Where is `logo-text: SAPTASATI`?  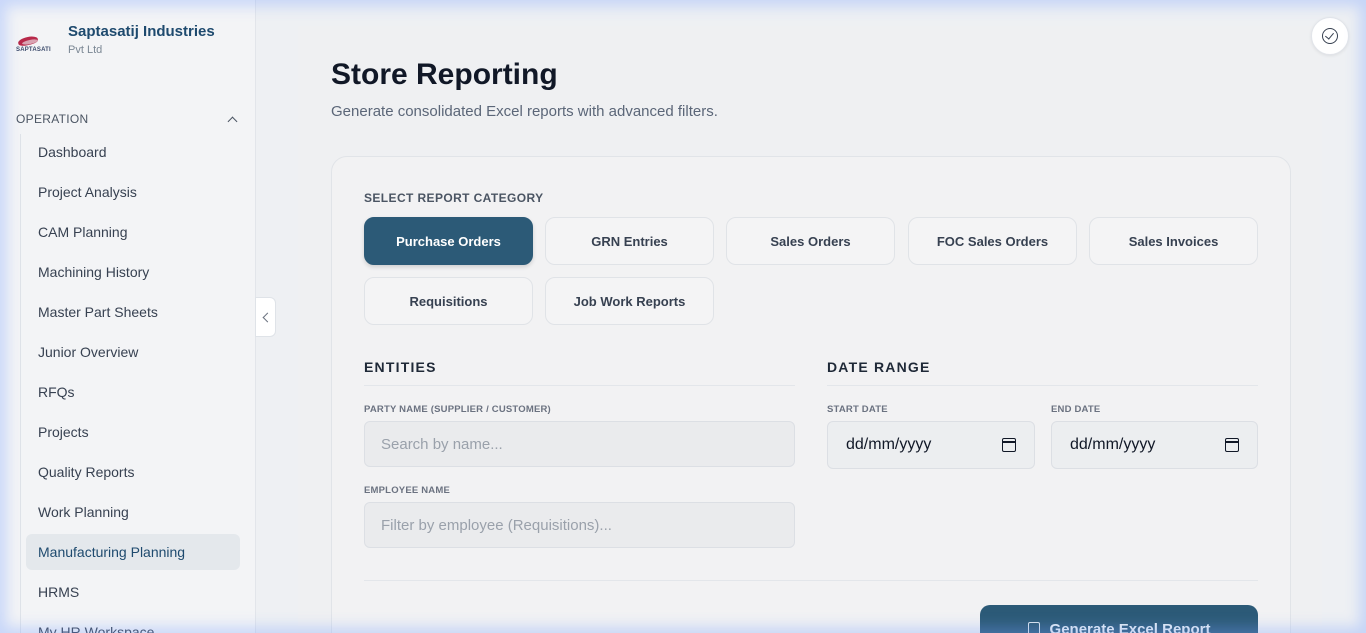
logo-text: SAPTASATI is located at coordinates (33, 50).